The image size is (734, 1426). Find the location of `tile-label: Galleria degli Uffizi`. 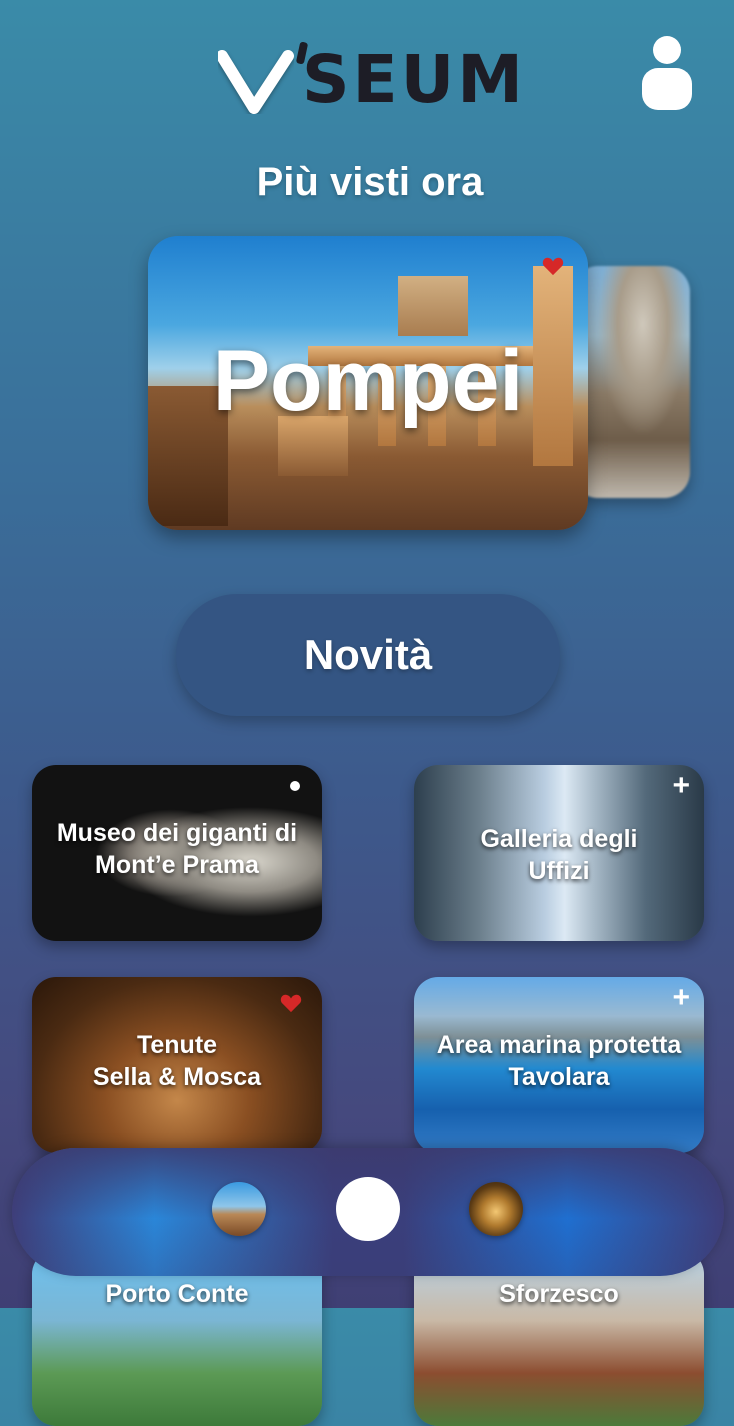

tile-label: Galleria degli Uffizi is located at coordinates (559, 855).